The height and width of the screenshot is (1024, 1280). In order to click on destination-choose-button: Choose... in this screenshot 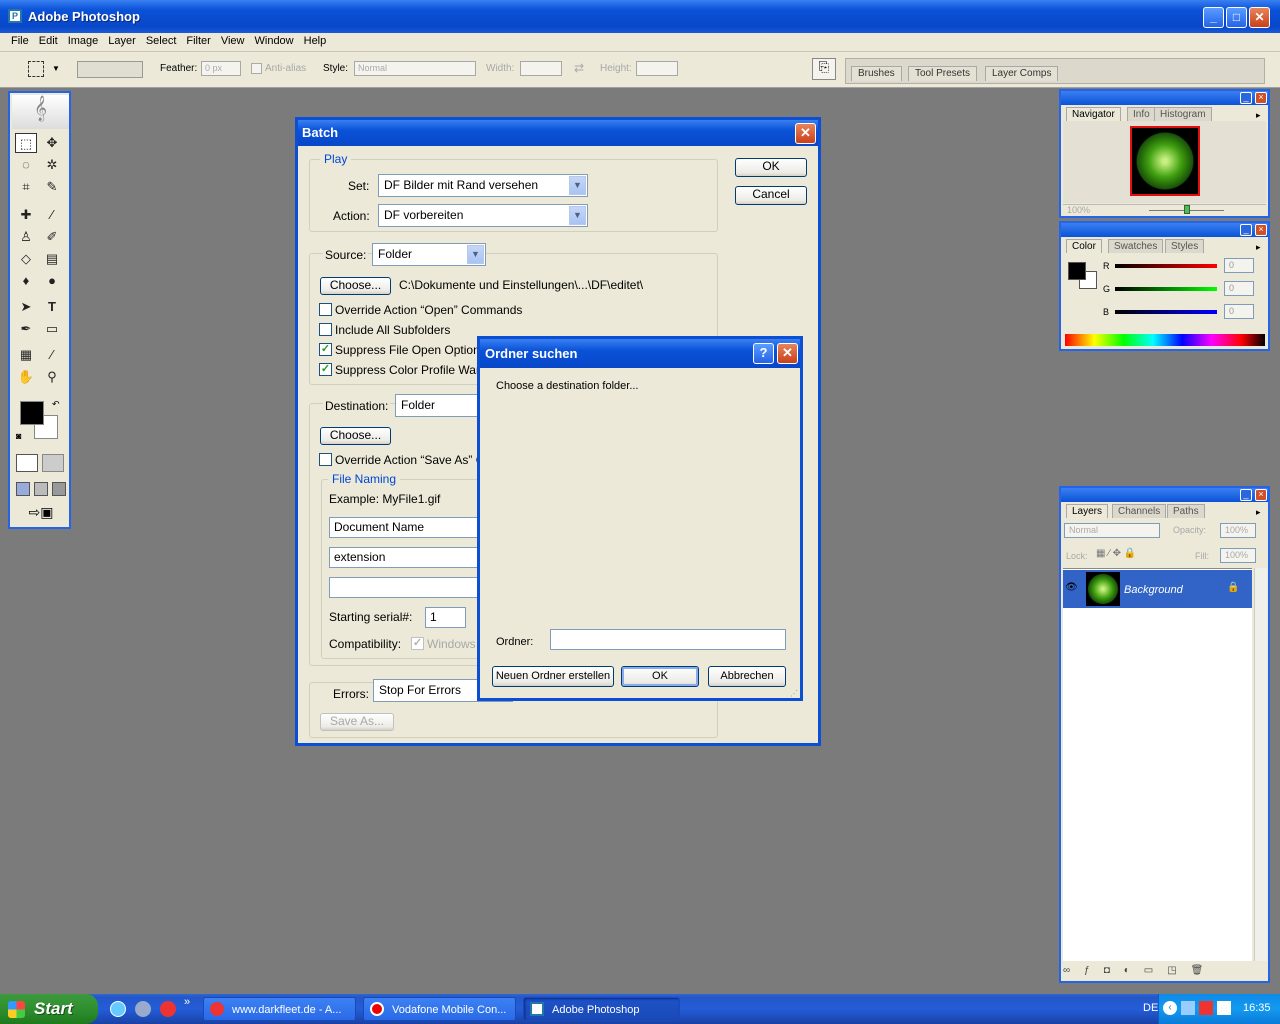, I will do `click(355, 436)`.